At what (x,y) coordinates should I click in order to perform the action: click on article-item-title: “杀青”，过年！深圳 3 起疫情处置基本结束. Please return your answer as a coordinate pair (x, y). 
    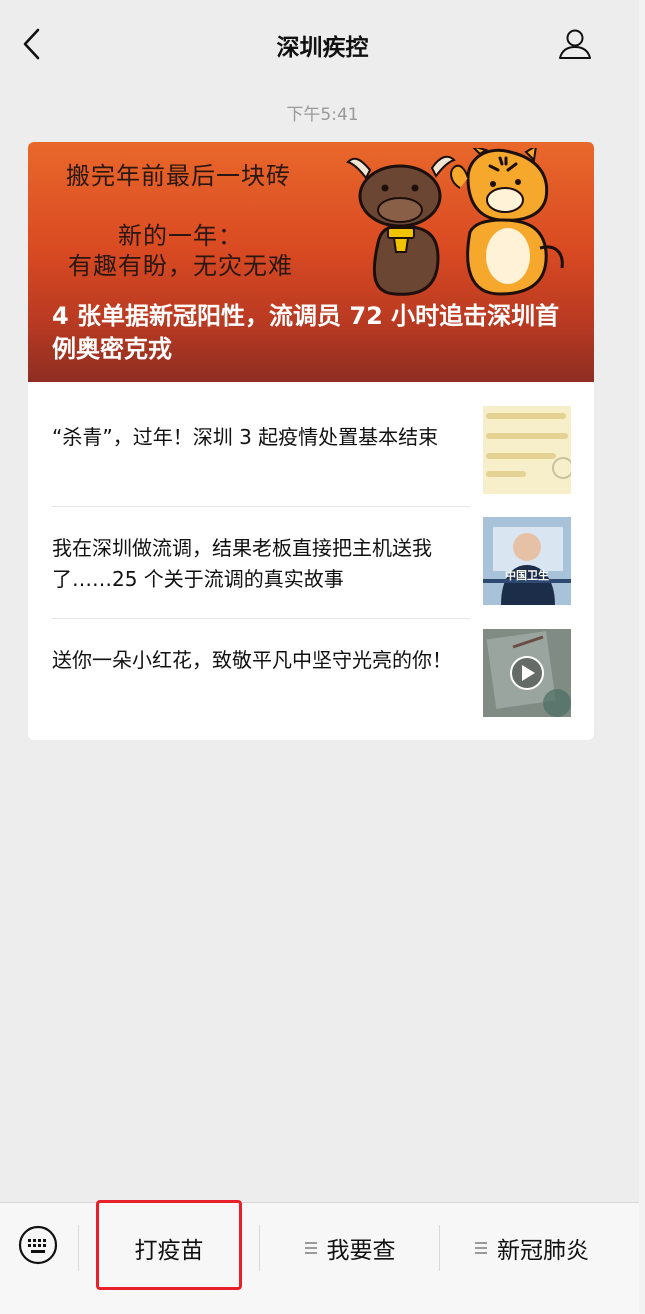
    Looking at the image, I should click on (245, 437).